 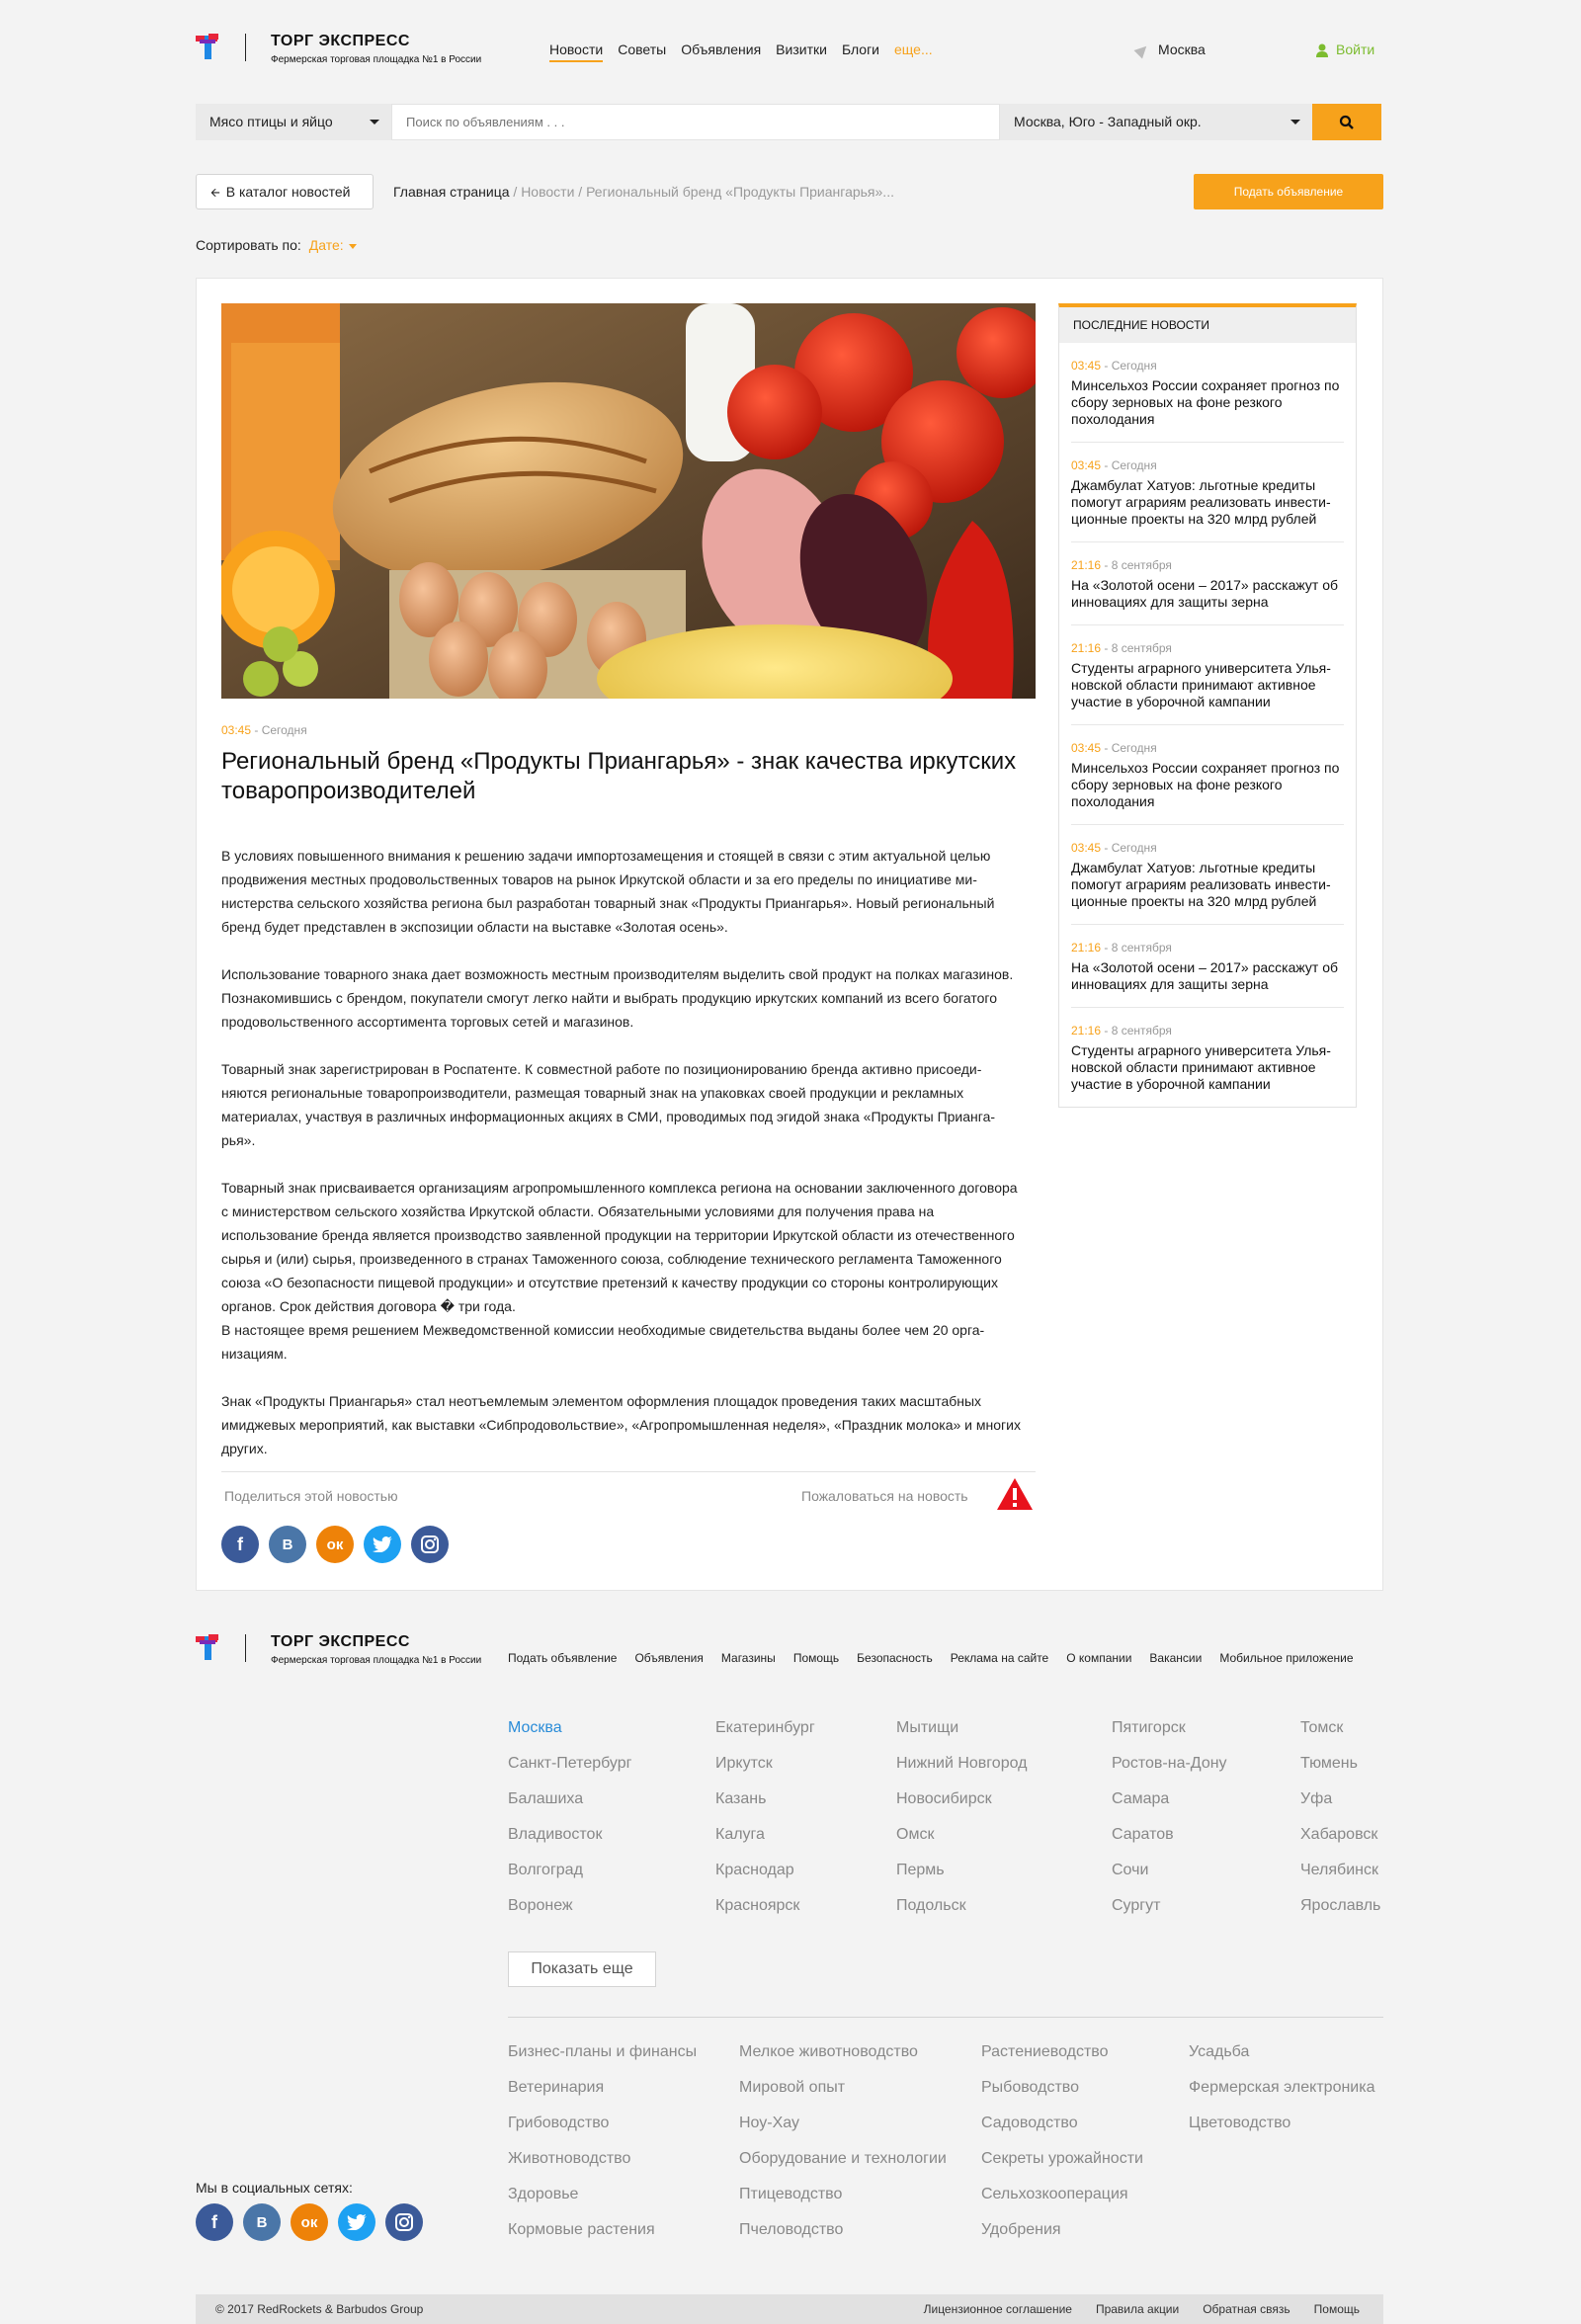 I want to click on city-link: Екатеринбург, so click(x=765, y=1737).